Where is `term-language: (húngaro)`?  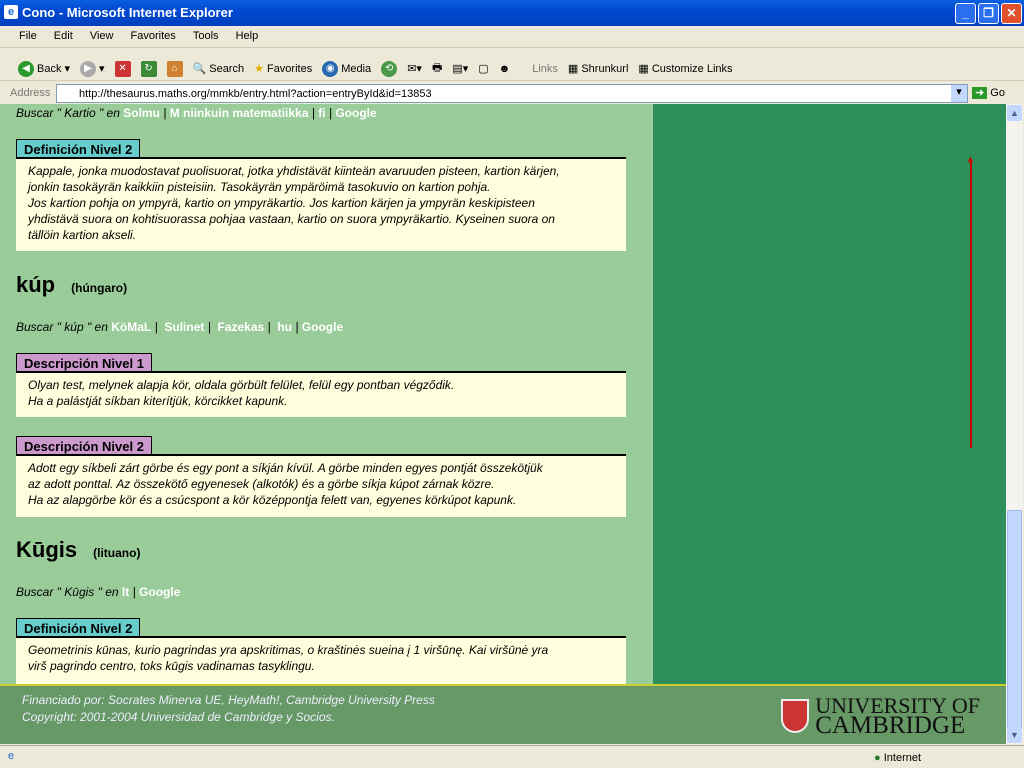 term-language: (húngaro) is located at coordinates (99, 288).